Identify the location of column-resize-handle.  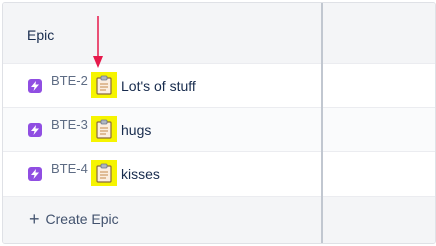
(322, 123).